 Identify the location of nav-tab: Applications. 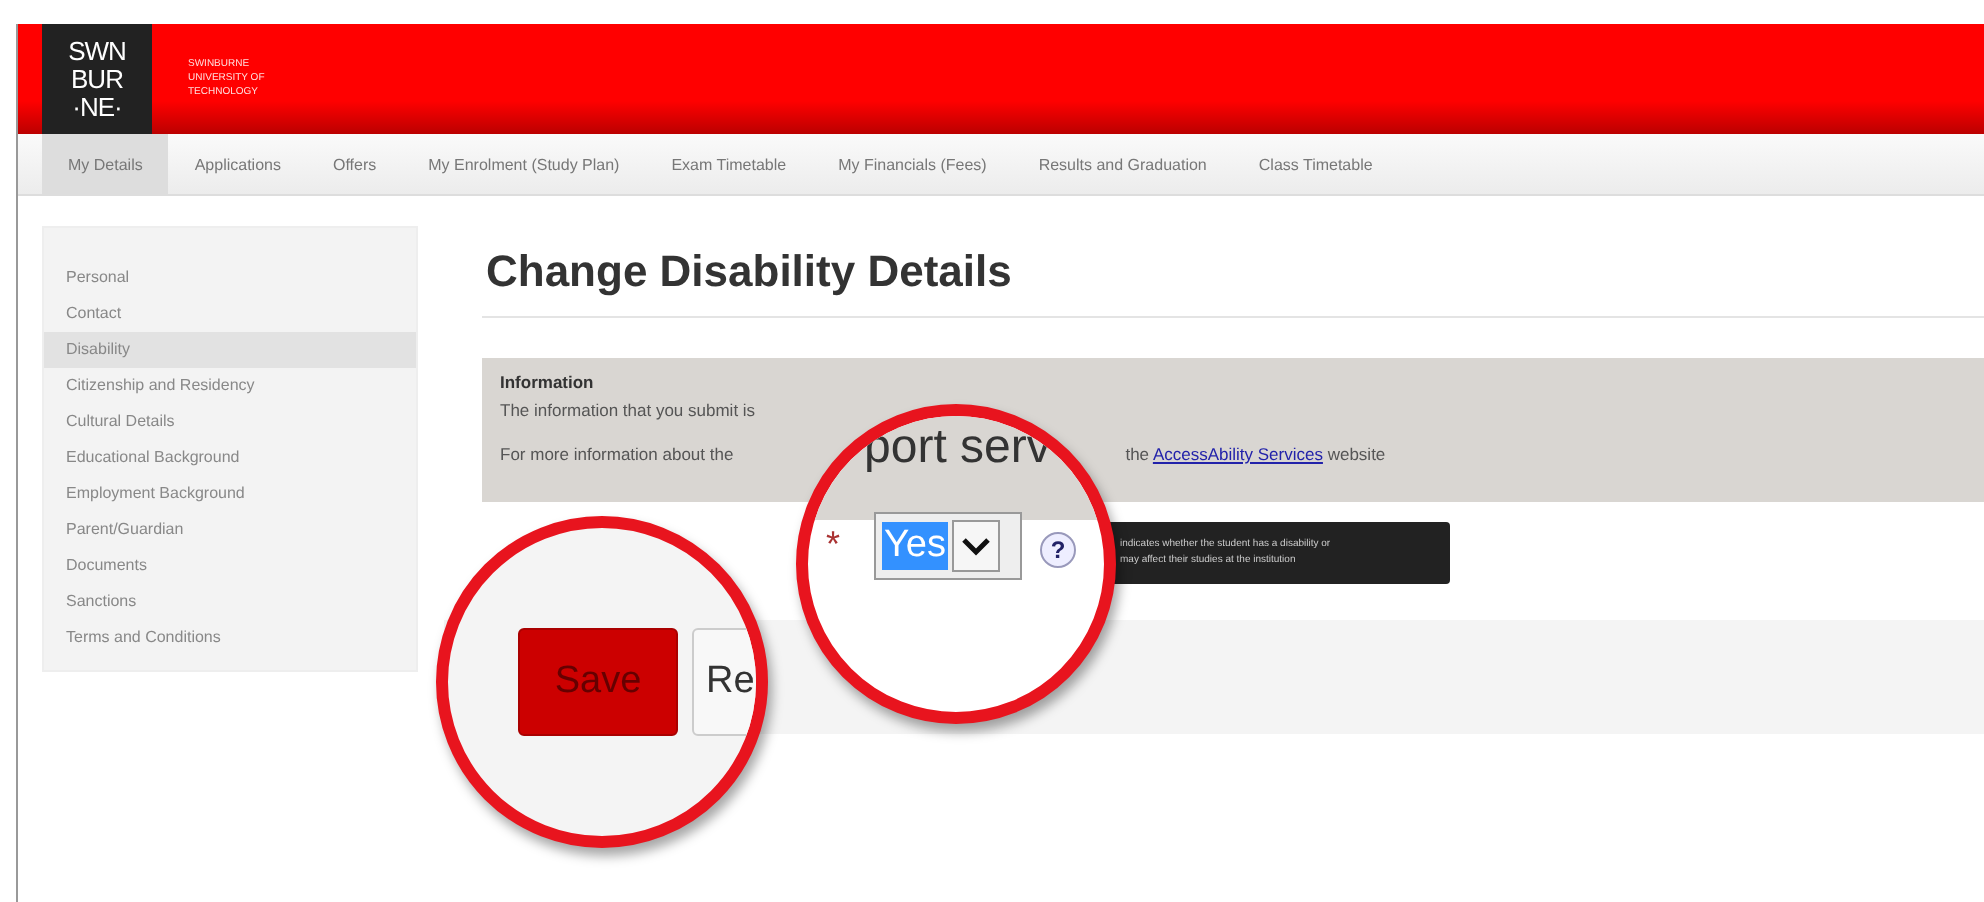
(237, 164).